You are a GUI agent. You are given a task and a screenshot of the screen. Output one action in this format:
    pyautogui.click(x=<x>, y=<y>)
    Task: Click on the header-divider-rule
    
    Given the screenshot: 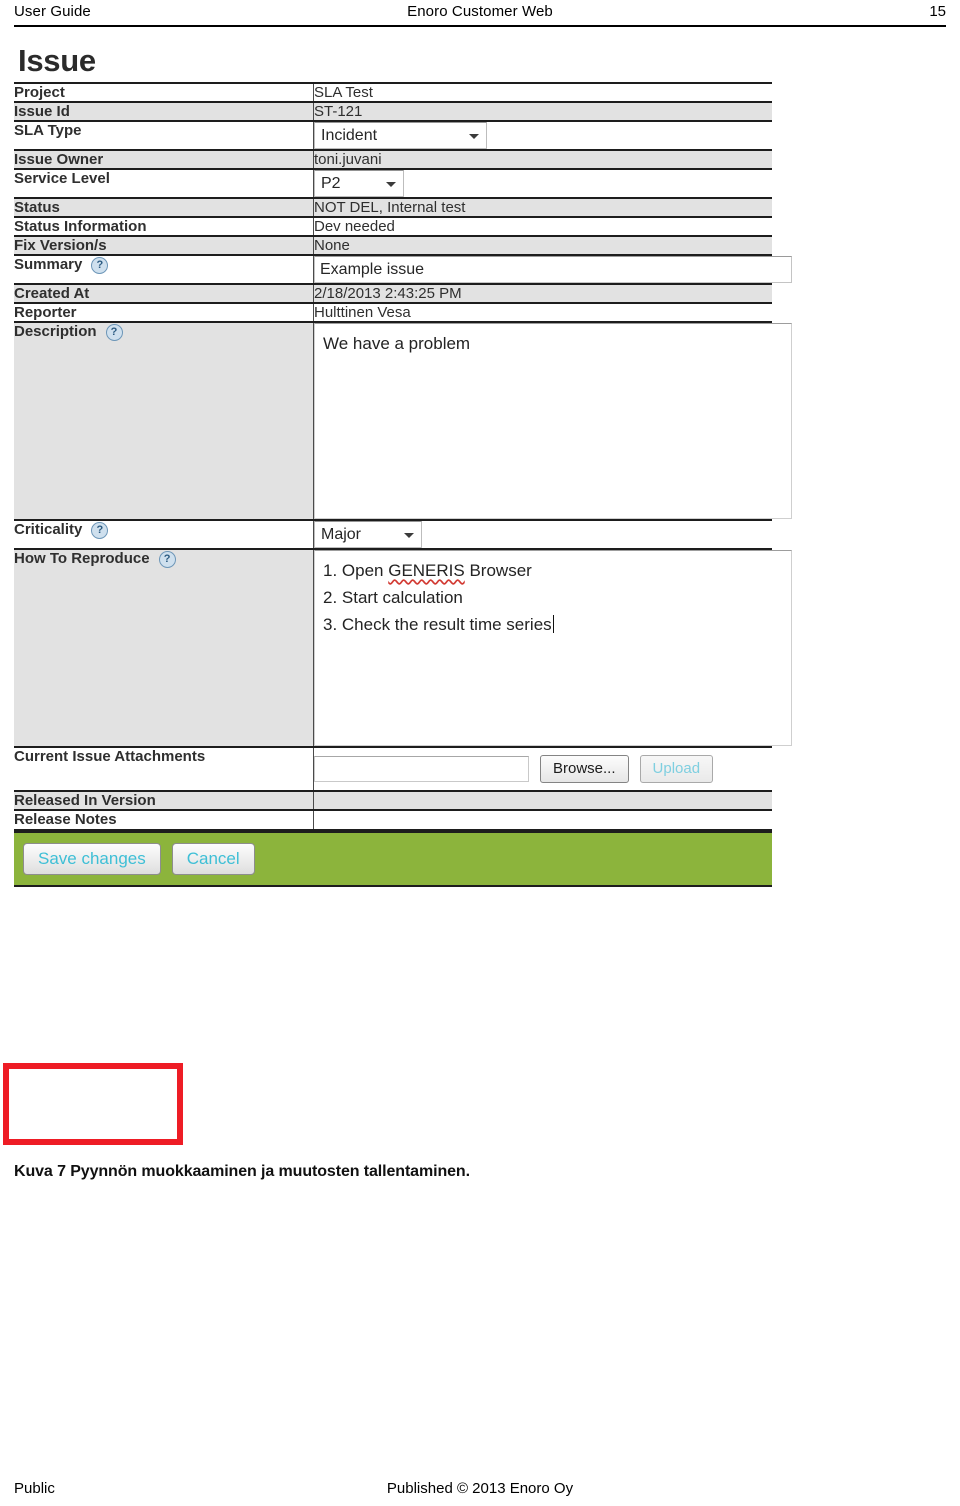 What is the action you would take?
    pyautogui.click(x=480, y=26)
    